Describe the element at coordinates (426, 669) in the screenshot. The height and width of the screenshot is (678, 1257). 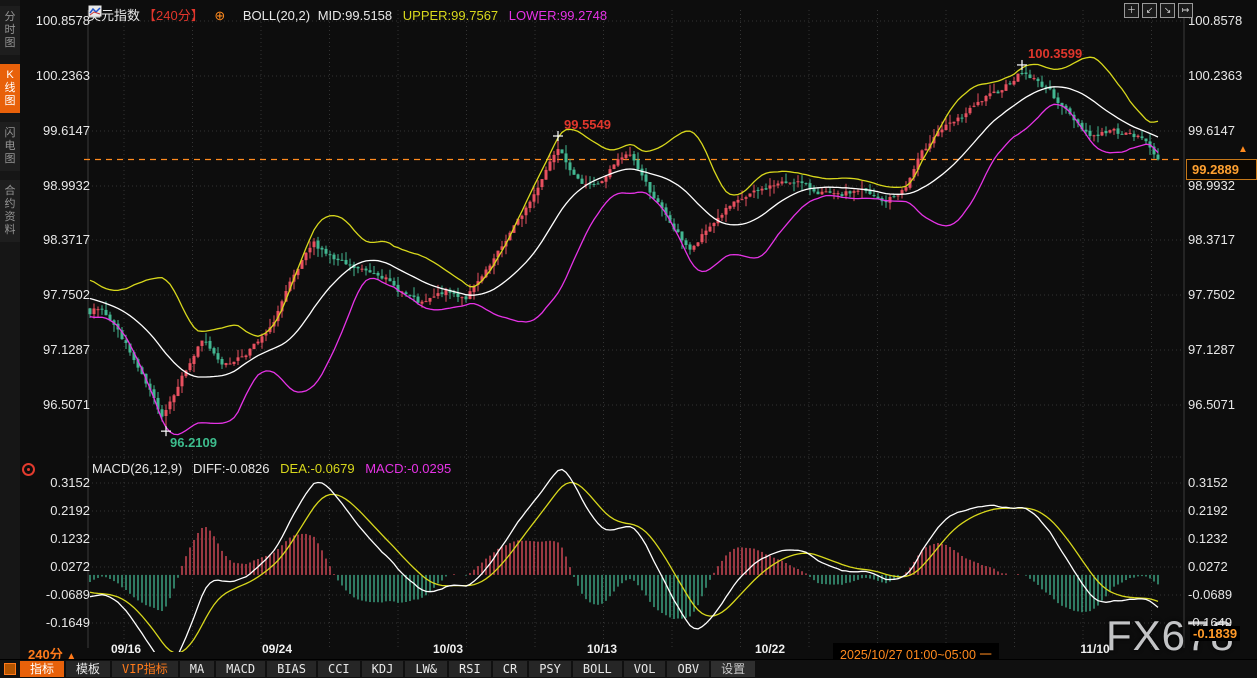
I see `toolbar-button-lw&: LW&` at that location.